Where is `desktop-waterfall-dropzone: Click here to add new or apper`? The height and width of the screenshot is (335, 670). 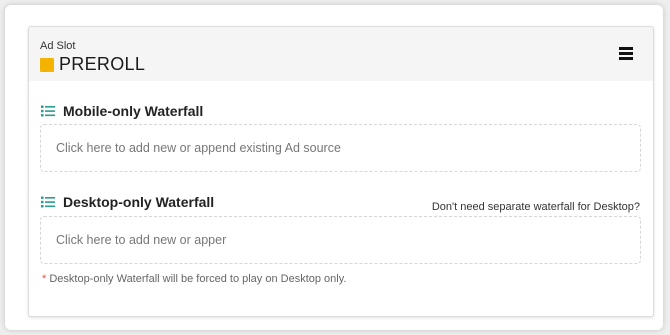
desktop-waterfall-dropzone: Click here to add new or apper is located at coordinates (340, 240).